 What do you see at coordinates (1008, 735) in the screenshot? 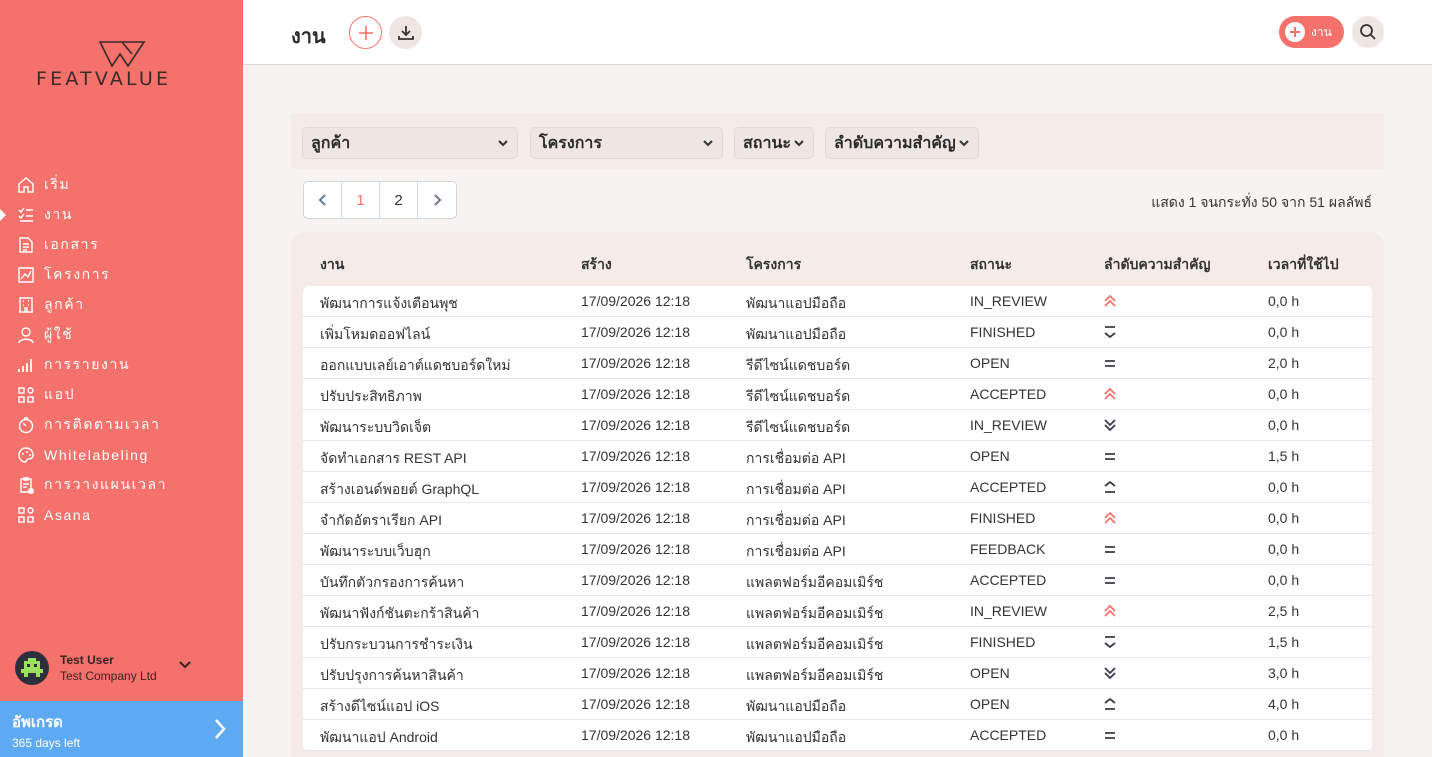
I see `cell-status: ACCEPTED` at bounding box center [1008, 735].